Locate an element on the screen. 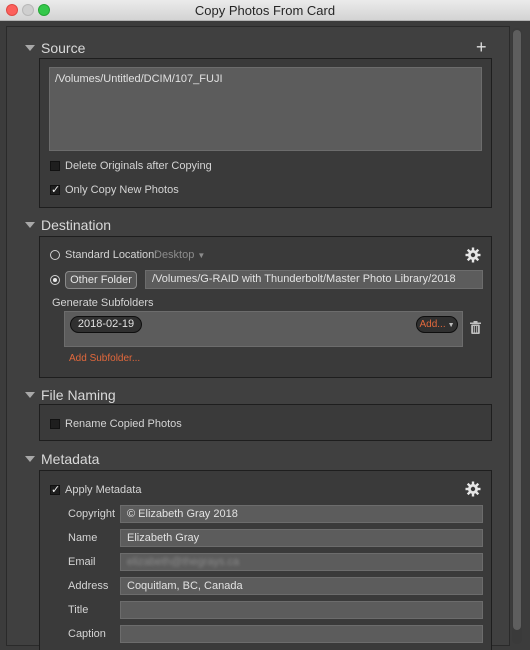 The width and height of the screenshot is (530, 650). address-field: Coquitlam, BC, Canada is located at coordinates (301, 586).